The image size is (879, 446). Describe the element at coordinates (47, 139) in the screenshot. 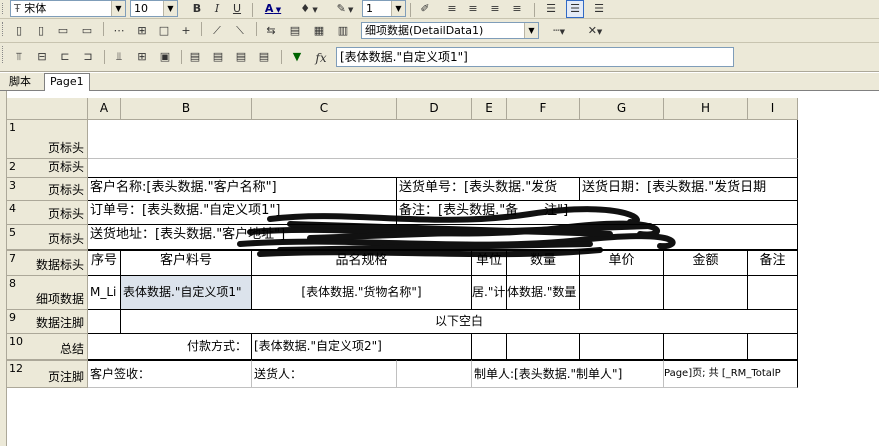

I see `row-header-1: 1 页标头` at that location.